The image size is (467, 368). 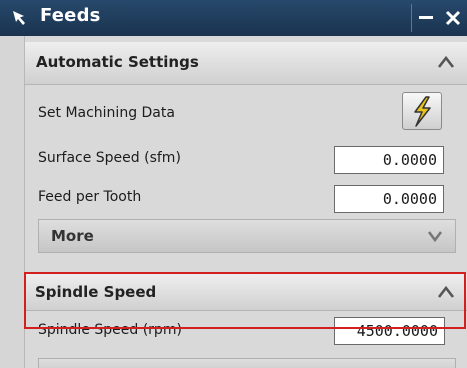 I want to click on surface-speed-label: Surface Speed (sfm), so click(x=109, y=158).